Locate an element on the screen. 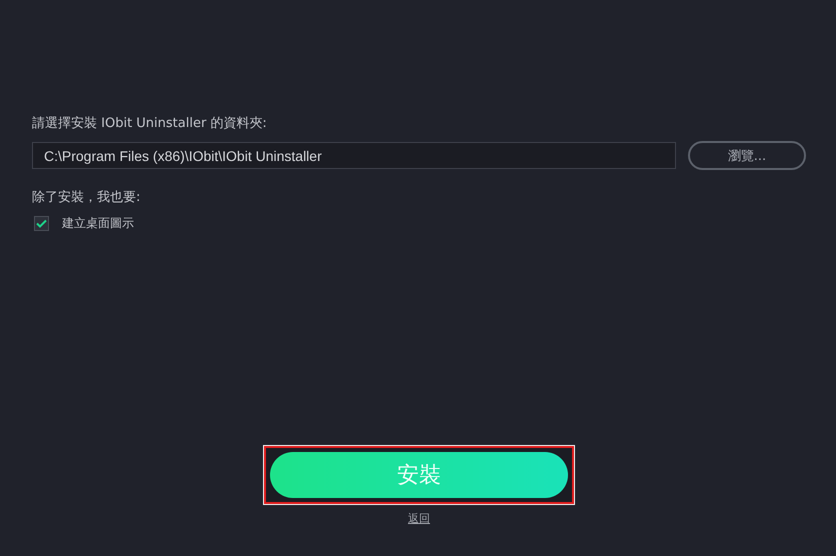 This screenshot has height=556, width=836. option-label: 建立桌面圖示 is located at coordinates (98, 223).